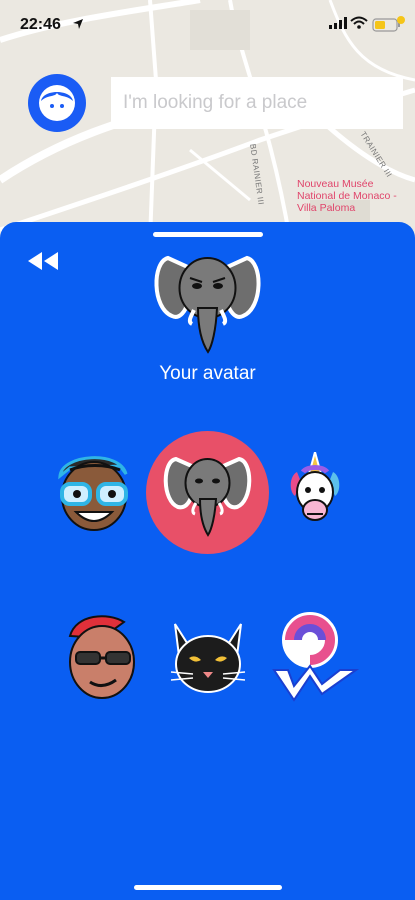 The height and width of the screenshot is (900, 415). I want to click on face-icon, so click(57, 103).